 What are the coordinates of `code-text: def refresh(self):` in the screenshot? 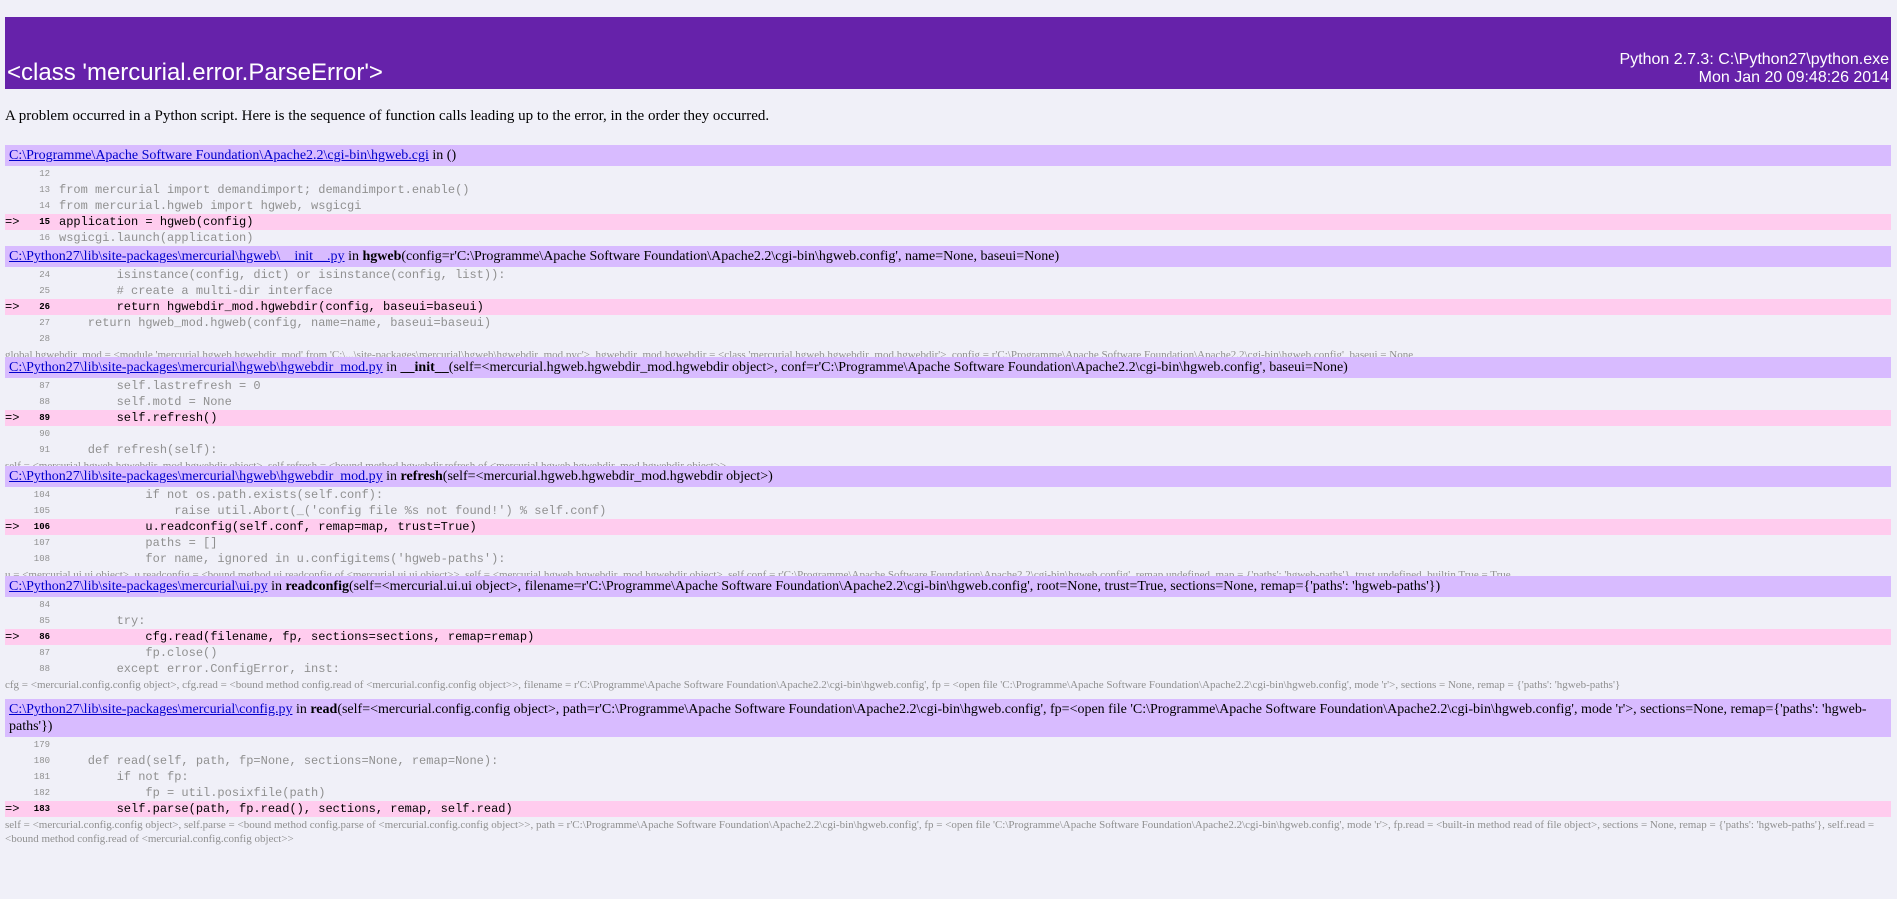 It's located at (138, 450).